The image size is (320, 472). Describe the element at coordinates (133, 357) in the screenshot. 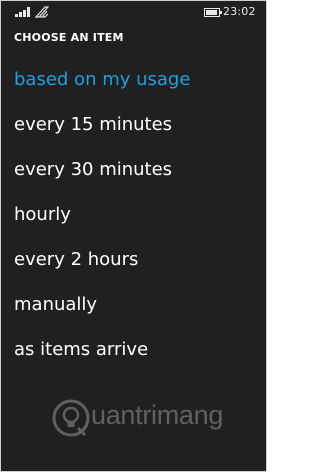

I see `picker-item: as items arrive` at that location.